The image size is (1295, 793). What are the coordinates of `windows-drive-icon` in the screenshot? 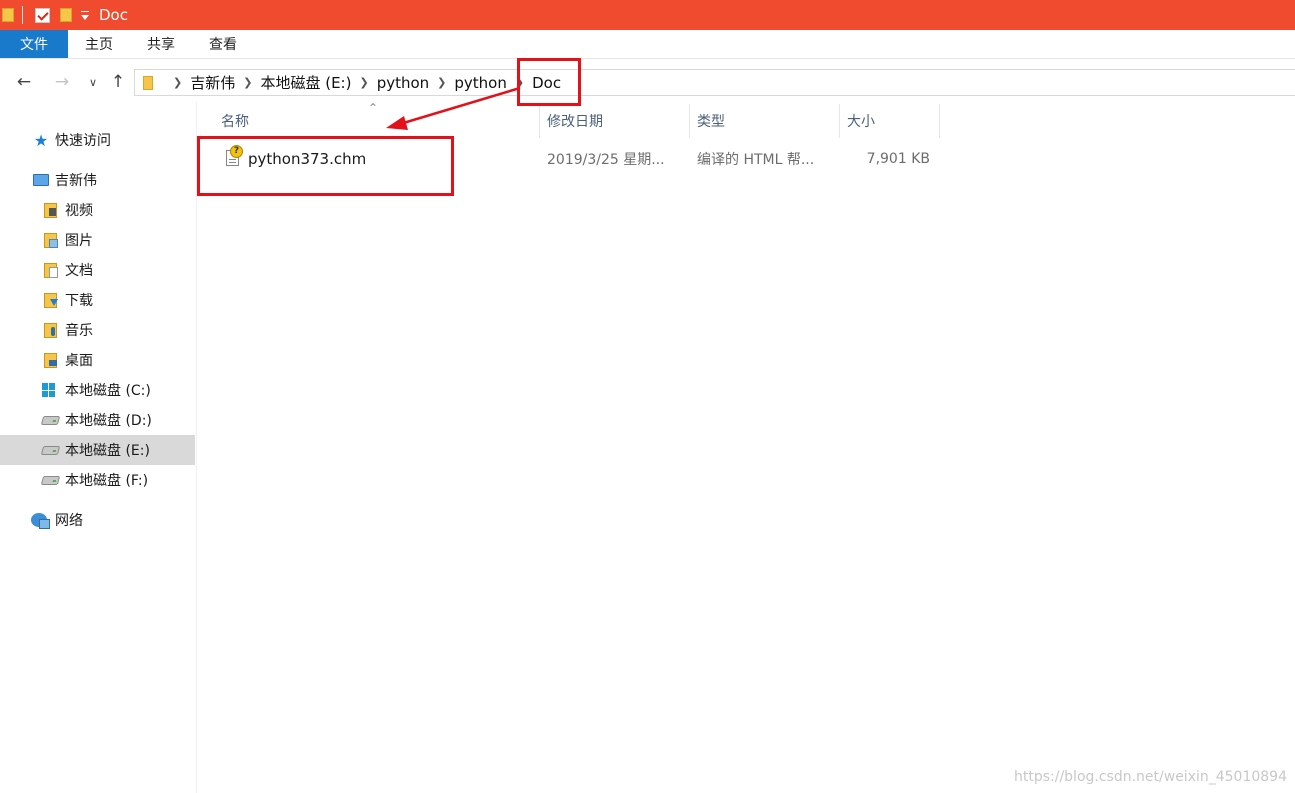 It's located at (49, 390).